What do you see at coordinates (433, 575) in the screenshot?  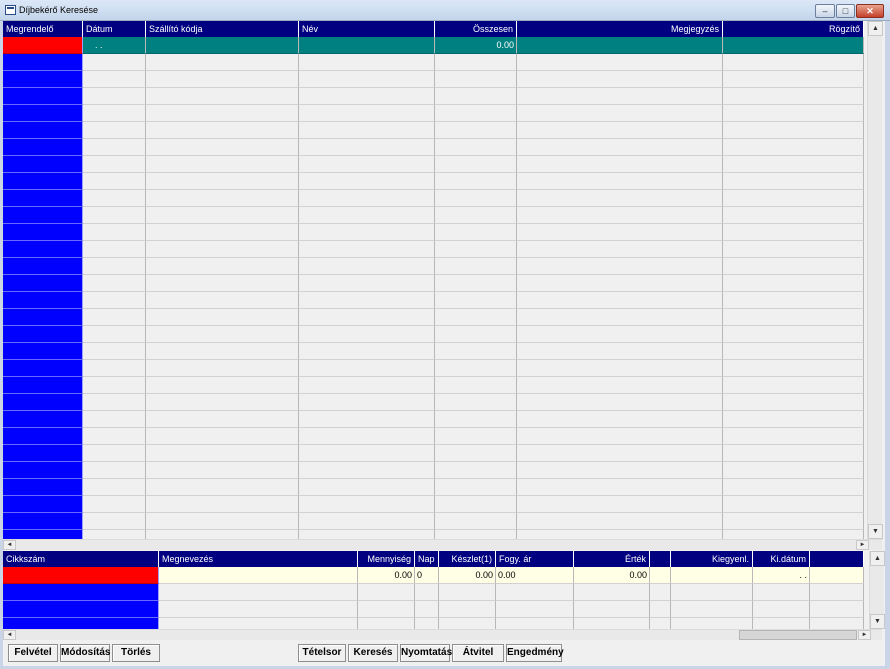 I see `table-row: 0.00 0 0.00 0.00 0.00. .` at bounding box center [433, 575].